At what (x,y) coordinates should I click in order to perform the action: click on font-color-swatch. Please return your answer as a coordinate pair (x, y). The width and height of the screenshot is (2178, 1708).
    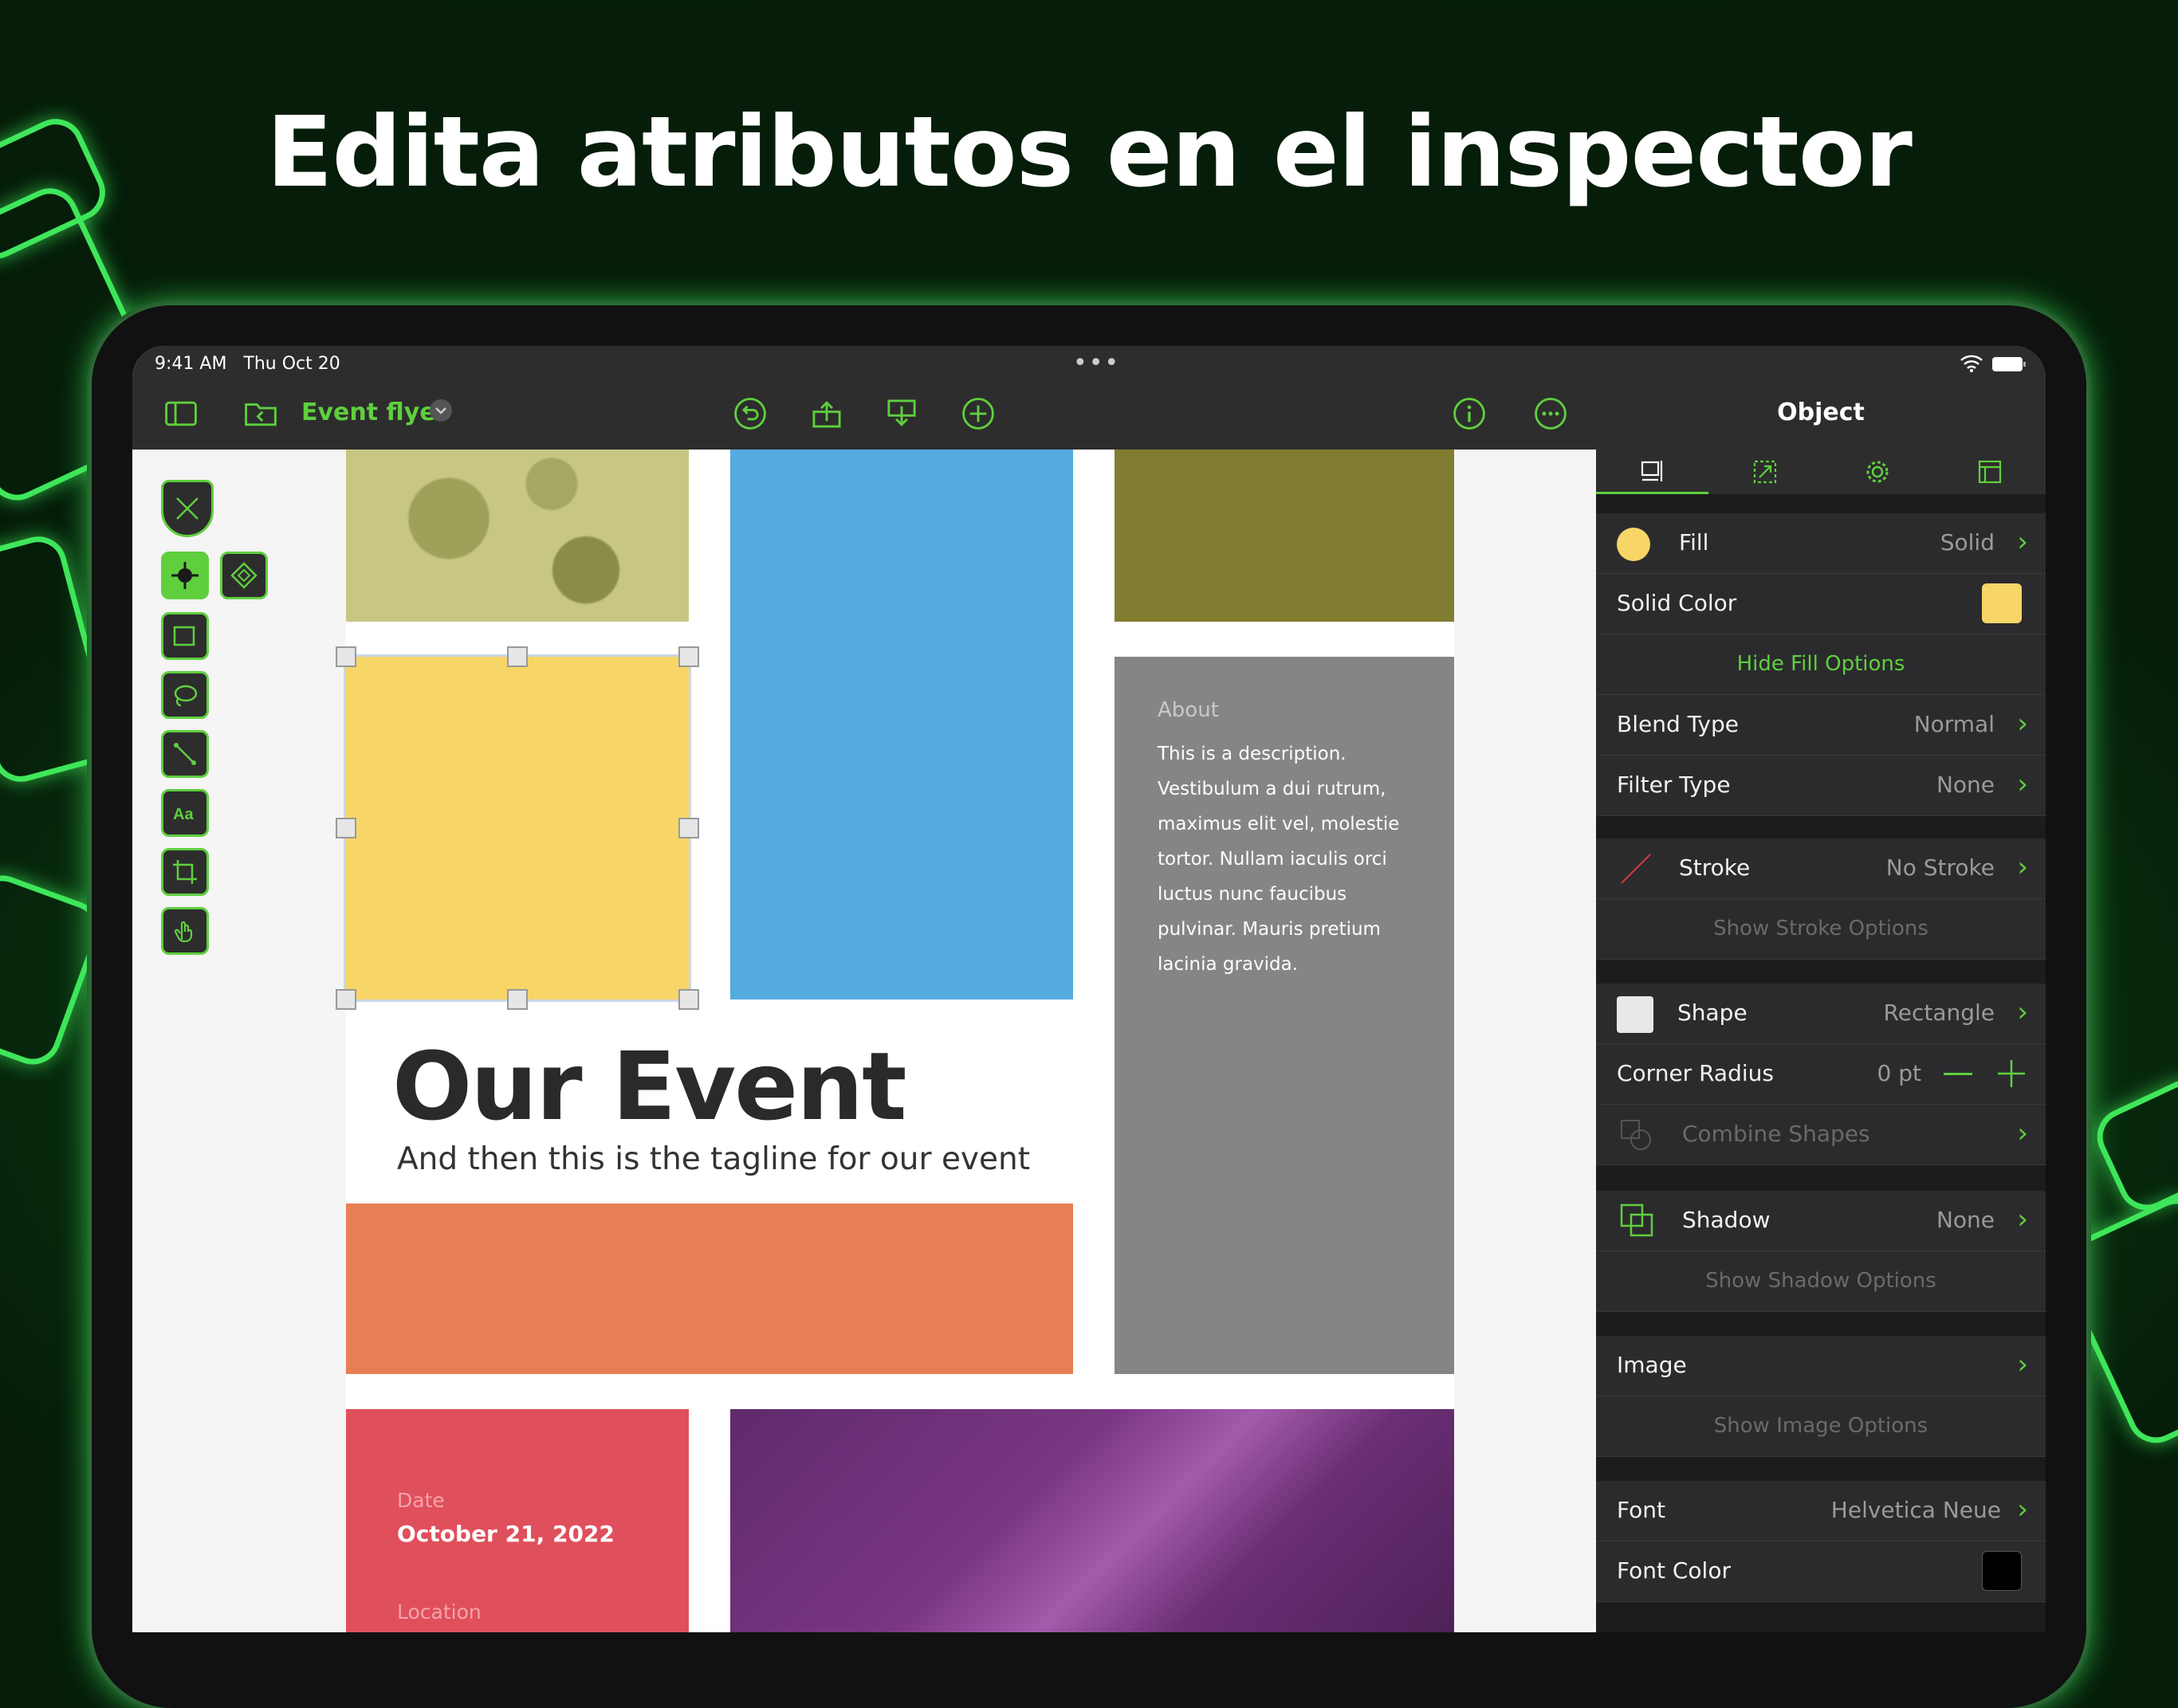
    Looking at the image, I should click on (2002, 1571).